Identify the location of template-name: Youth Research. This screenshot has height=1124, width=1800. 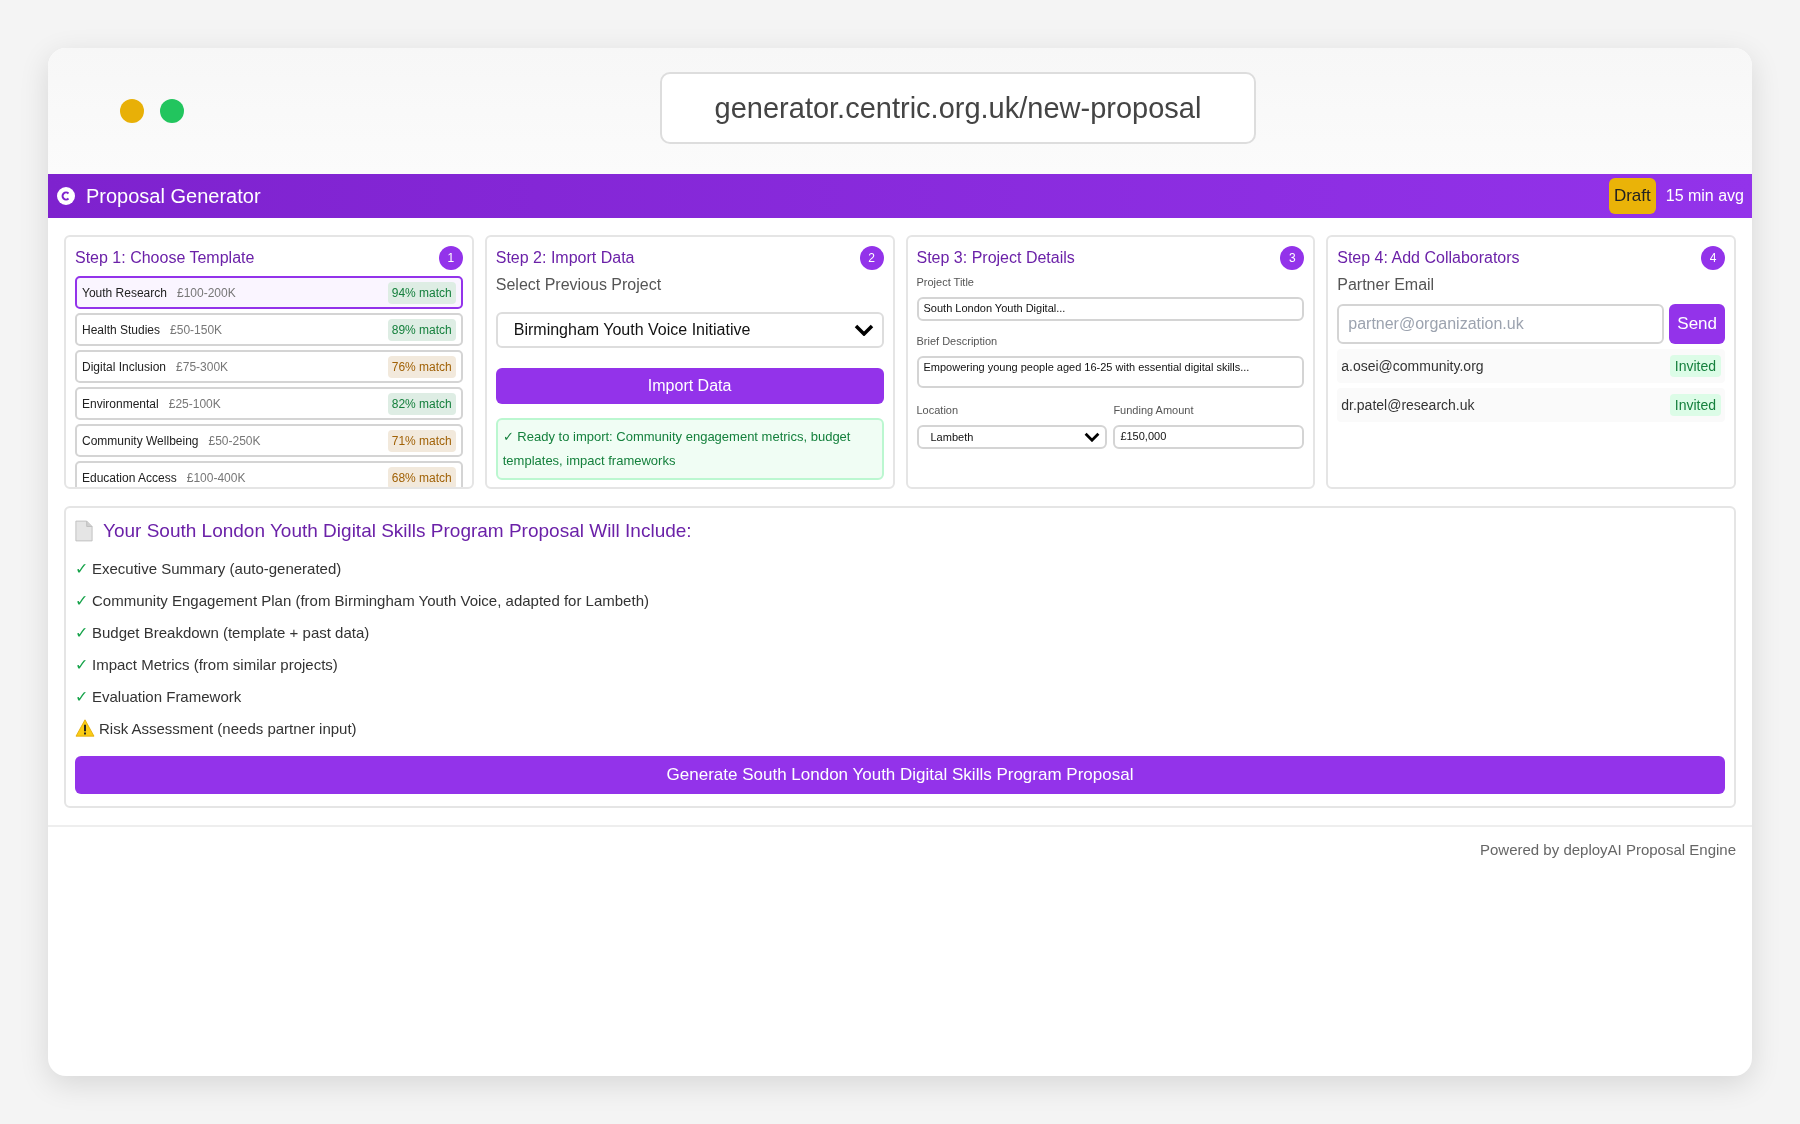
(124, 292).